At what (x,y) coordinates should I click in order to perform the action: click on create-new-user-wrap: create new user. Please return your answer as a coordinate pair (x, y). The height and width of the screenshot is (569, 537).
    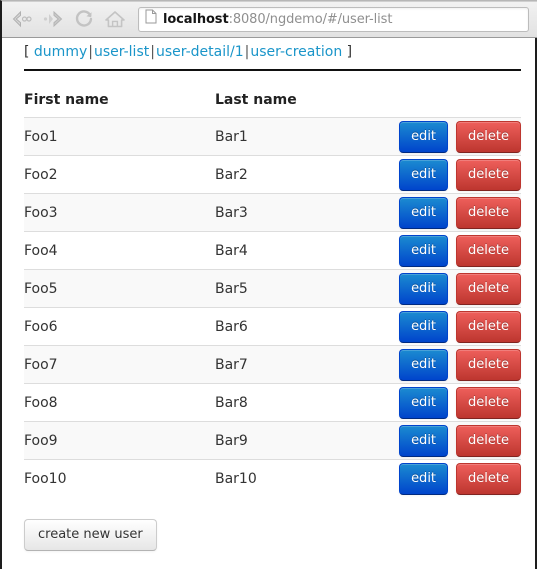
    Looking at the image, I should click on (272, 535).